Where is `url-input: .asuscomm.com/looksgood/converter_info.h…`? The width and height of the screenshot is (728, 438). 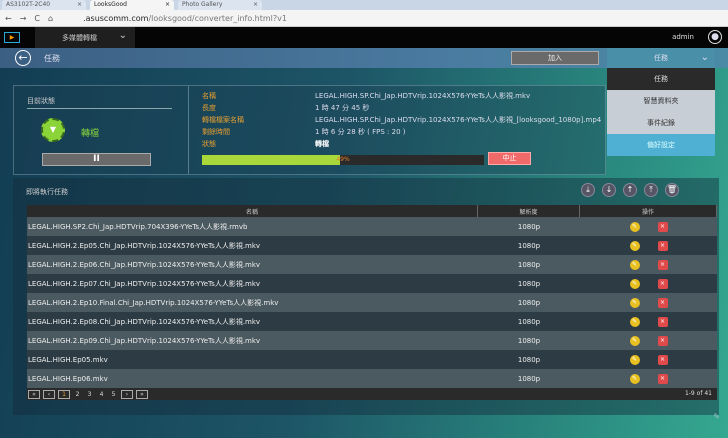
url-input: .asuscomm.com/looksgood/converter_info.h… is located at coordinates (185, 18).